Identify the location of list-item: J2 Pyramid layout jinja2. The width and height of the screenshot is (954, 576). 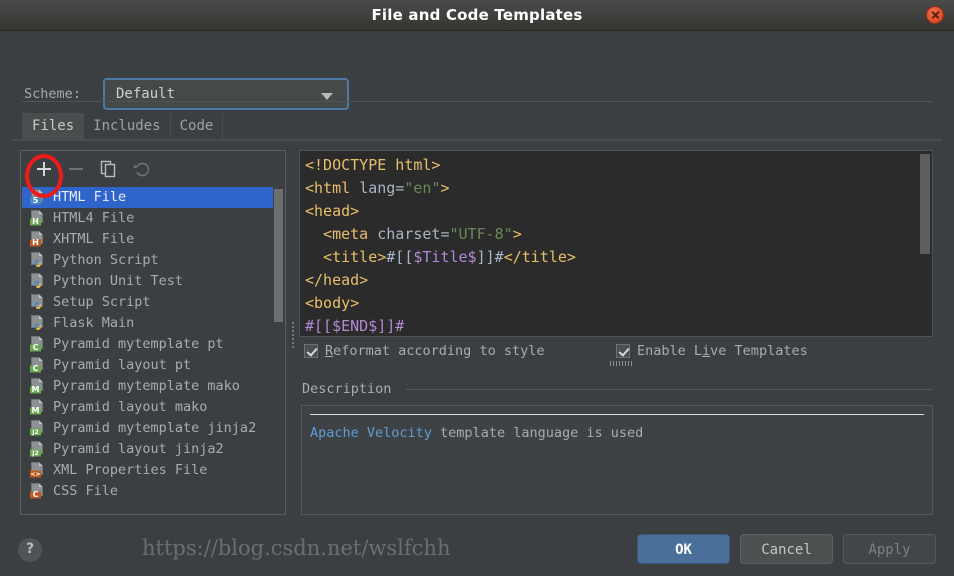
(153, 449).